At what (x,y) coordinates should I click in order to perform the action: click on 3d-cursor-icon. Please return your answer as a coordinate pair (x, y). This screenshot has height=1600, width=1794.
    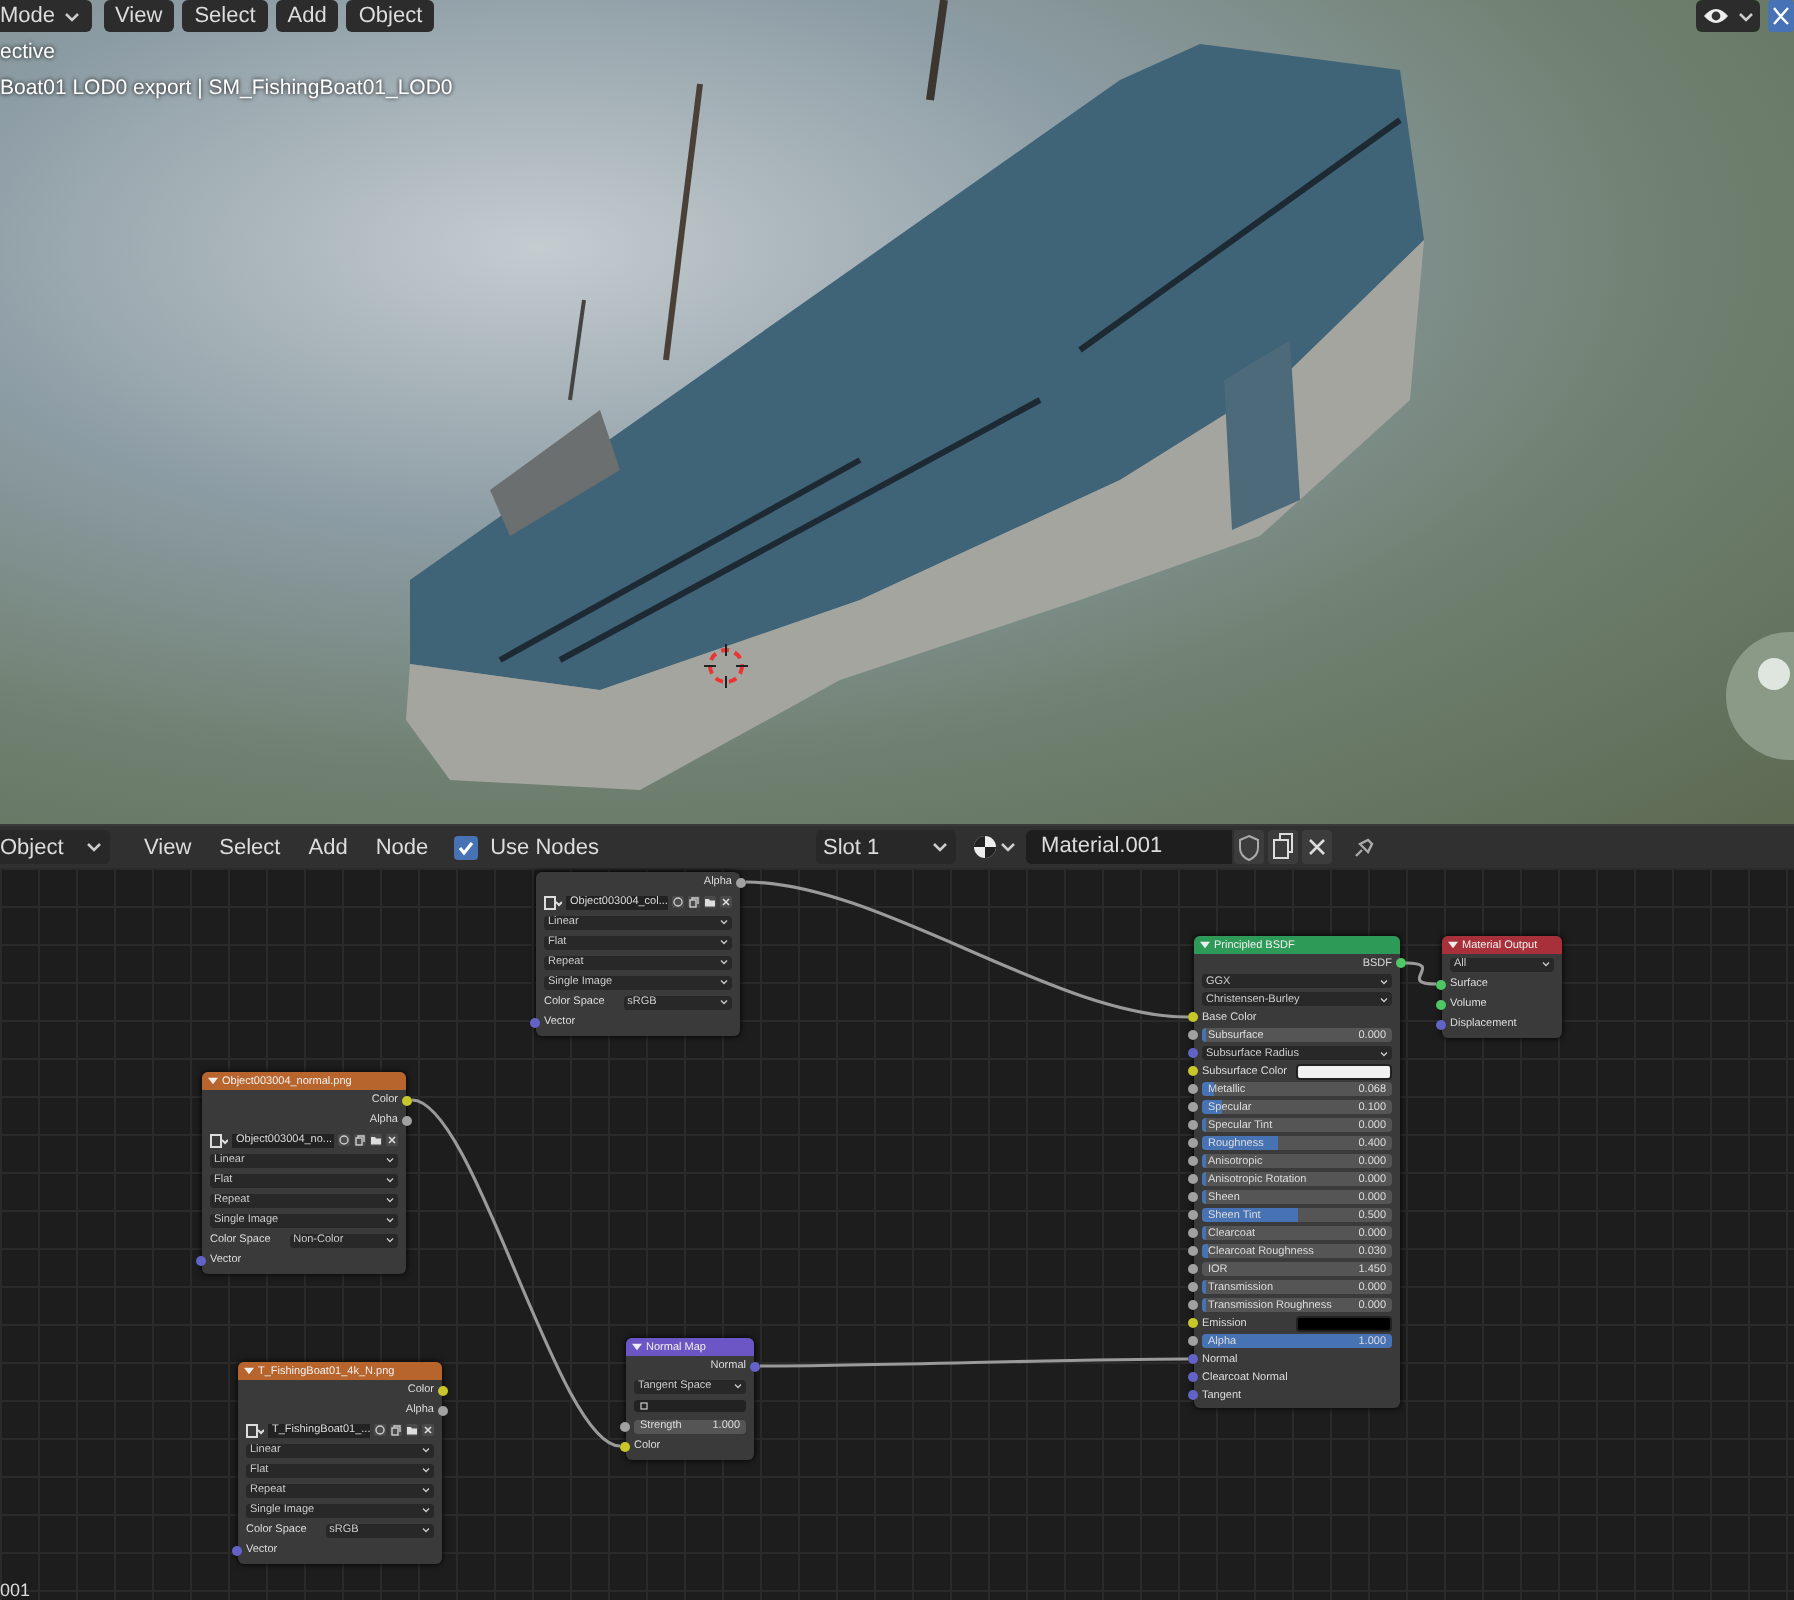
    Looking at the image, I should click on (726, 666).